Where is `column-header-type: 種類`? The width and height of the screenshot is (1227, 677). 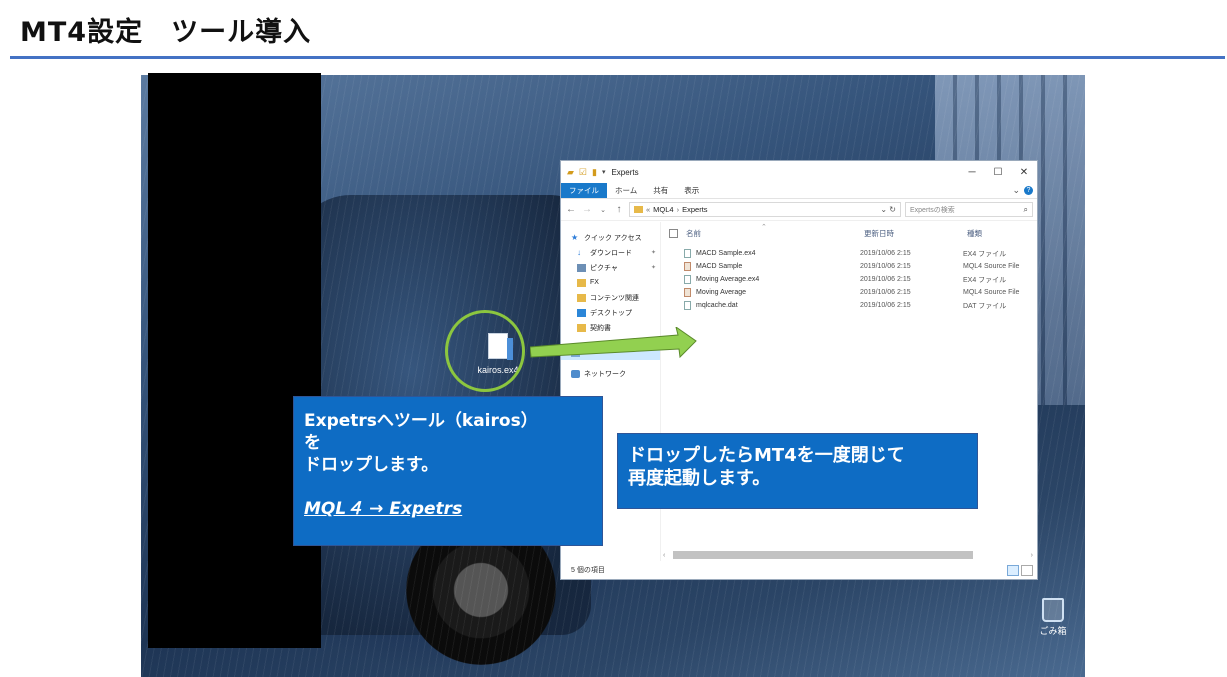
column-header-type: 種類 is located at coordinates (974, 233).